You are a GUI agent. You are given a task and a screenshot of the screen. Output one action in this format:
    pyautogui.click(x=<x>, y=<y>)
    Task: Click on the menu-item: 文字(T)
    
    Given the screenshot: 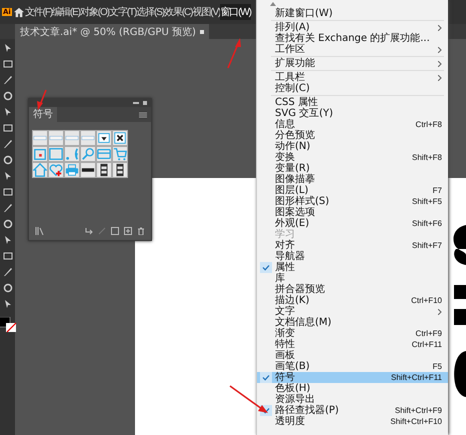 What is the action you would take?
    pyautogui.click(x=122, y=12)
    